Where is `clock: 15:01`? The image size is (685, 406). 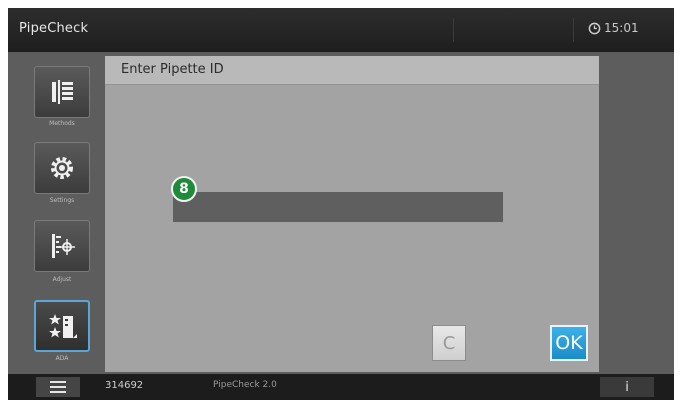 clock: 15:01 is located at coordinates (613, 28).